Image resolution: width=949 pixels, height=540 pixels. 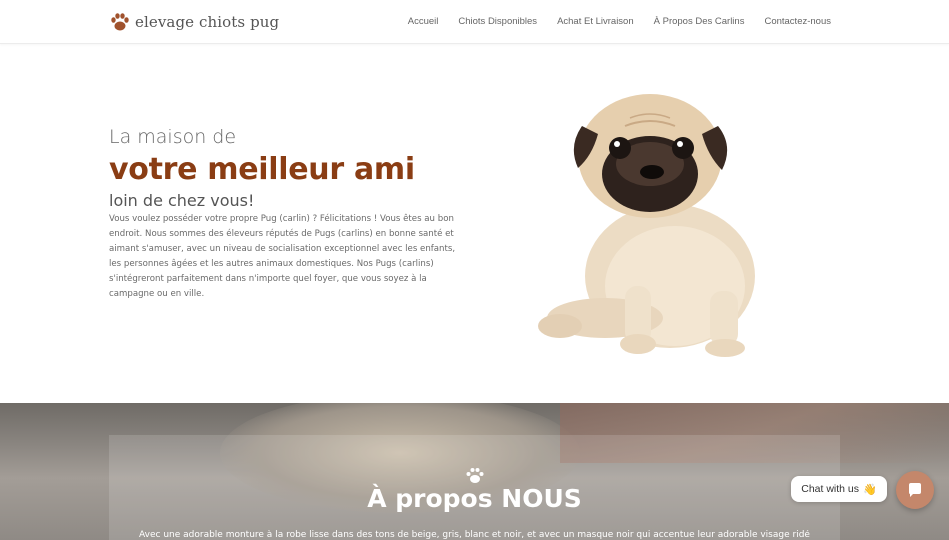 What do you see at coordinates (182, 200) in the screenshot?
I see `hero-tagline: loin de chez vous!` at bounding box center [182, 200].